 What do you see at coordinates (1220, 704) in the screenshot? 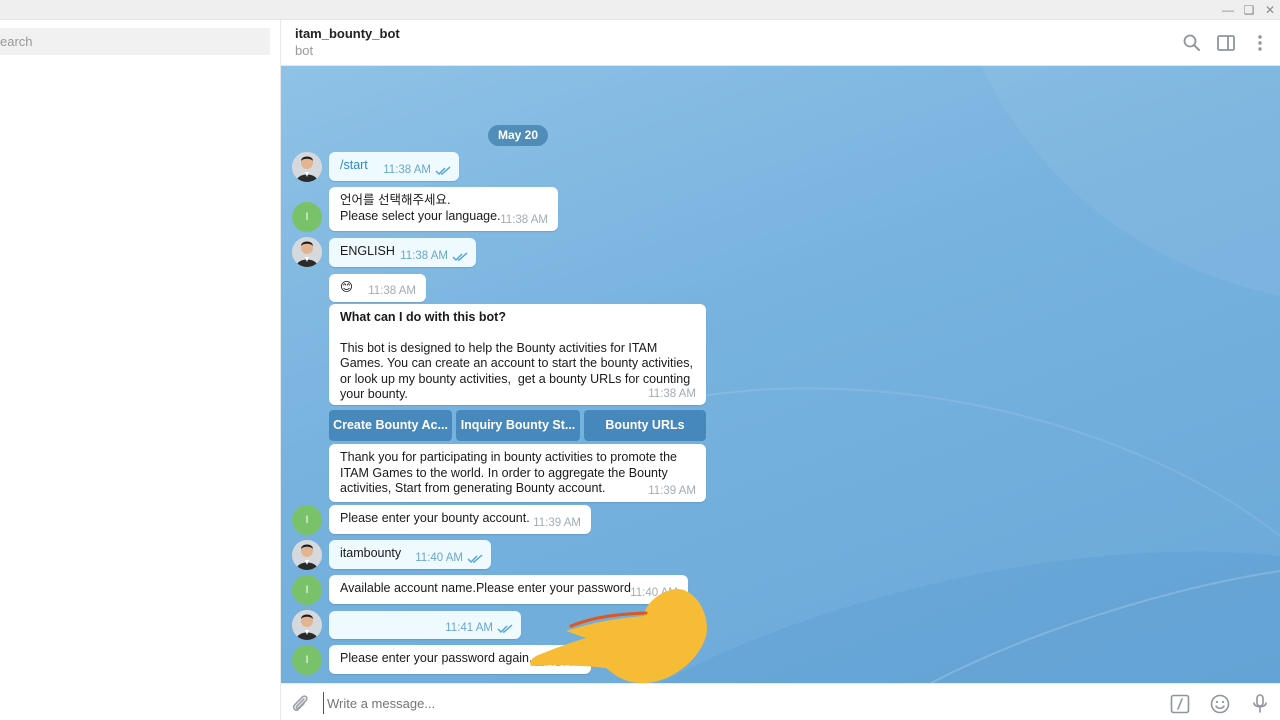
I see `emoji-icon` at bounding box center [1220, 704].